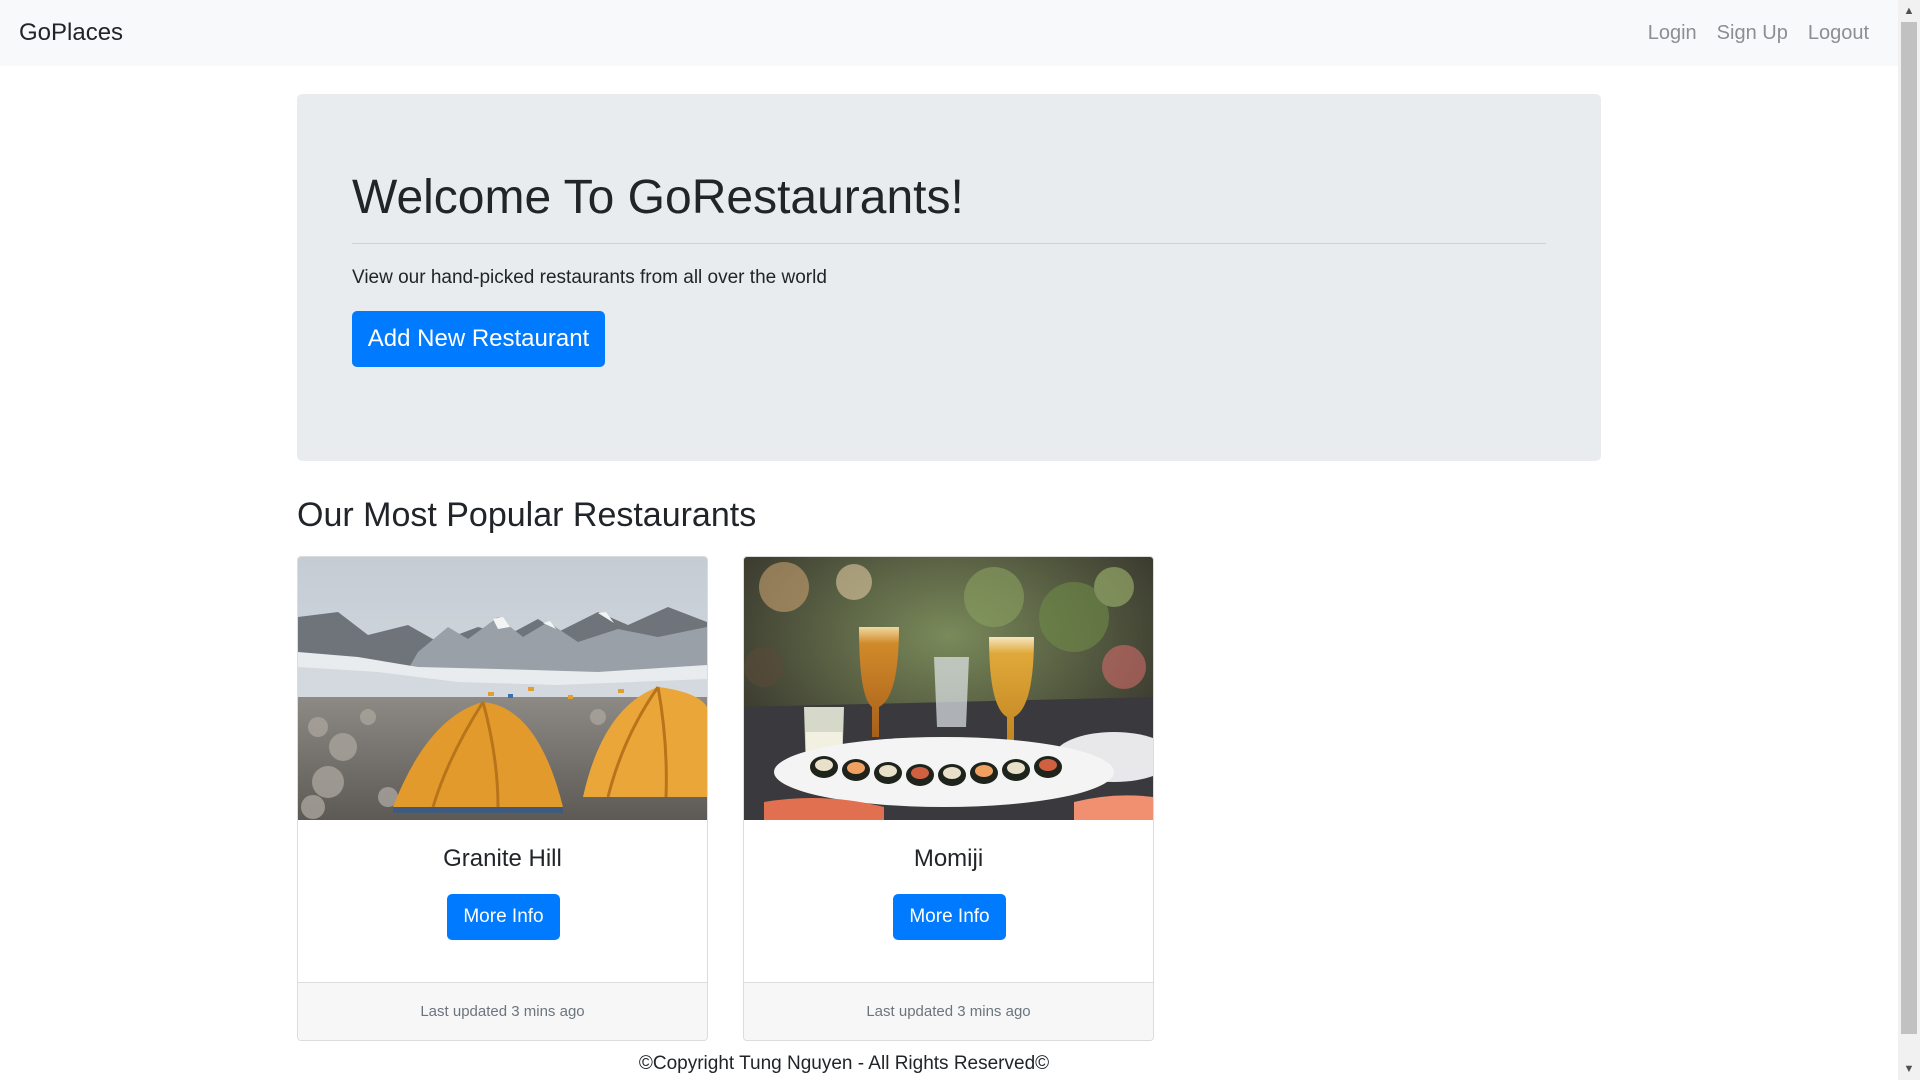 This screenshot has height=1080, width=1920. I want to click on navbar: GoPlaces Login Sign Up Logout, so click(949, 33).